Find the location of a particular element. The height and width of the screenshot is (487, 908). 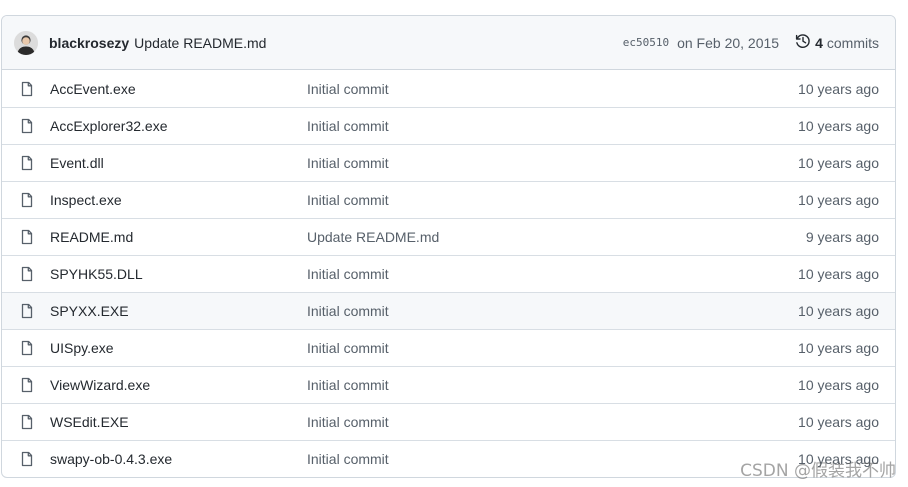

file-name: swapy-ob-0.4.3.exe is located at coordinates (111, 459).